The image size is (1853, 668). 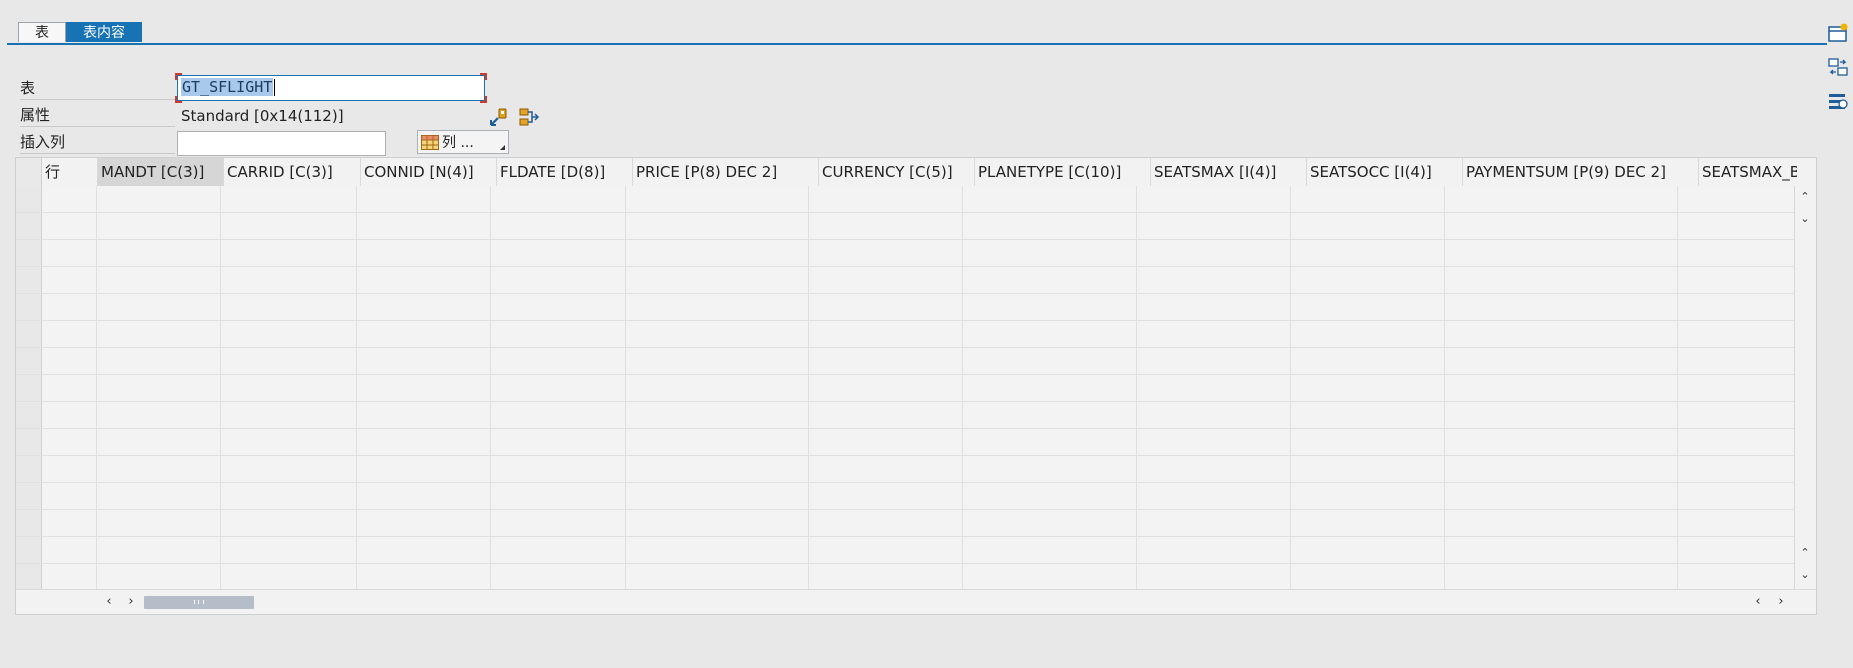 I want to click on table-name-input: GT_SFLIGHT, so click(x=331, y=88).